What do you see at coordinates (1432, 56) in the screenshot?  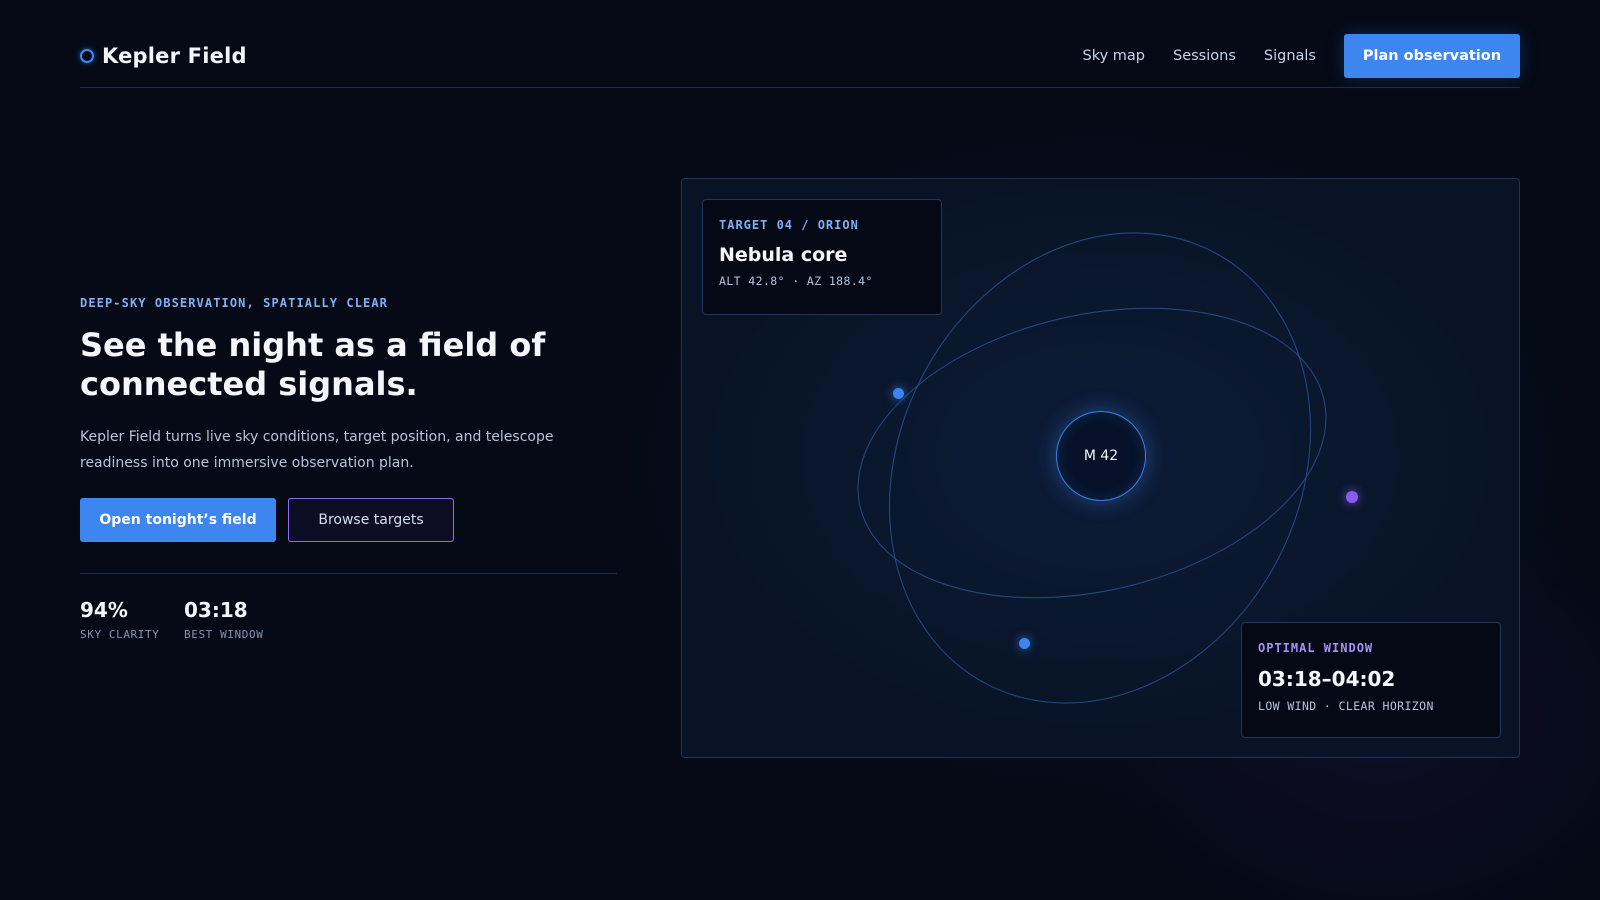 I see `plan-observation-button: Plan observation` at bounding box center [1432, 56].